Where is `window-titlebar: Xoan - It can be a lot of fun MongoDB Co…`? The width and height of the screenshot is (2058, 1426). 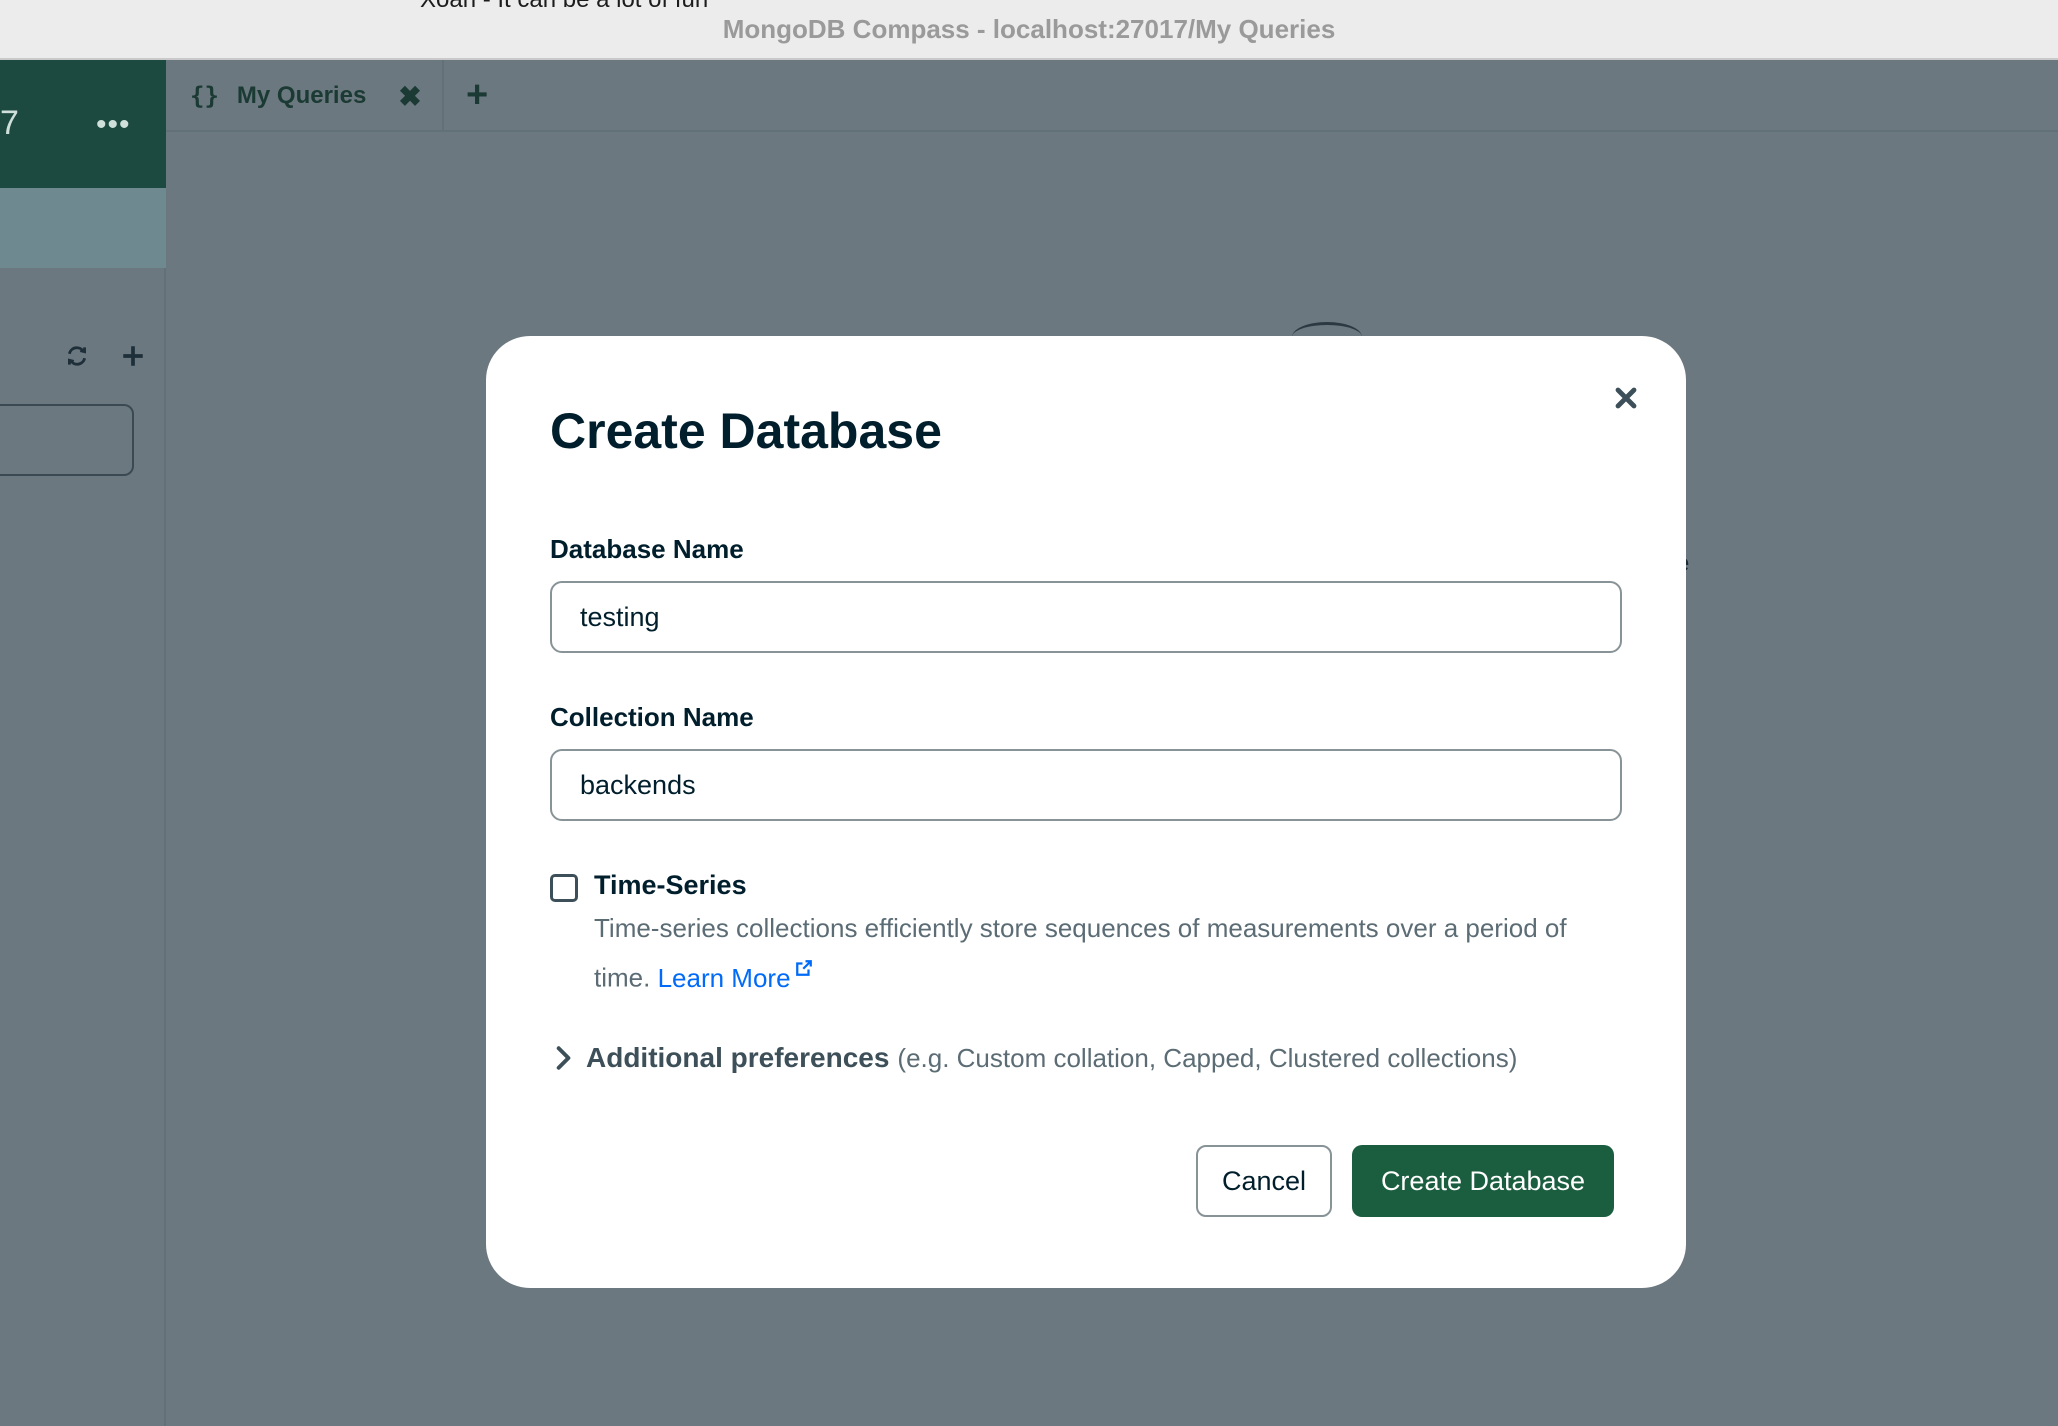
window-titlebar: Xoan - It can be a lot of fun MongoDB Co… is located at coordinates (1029, 30).